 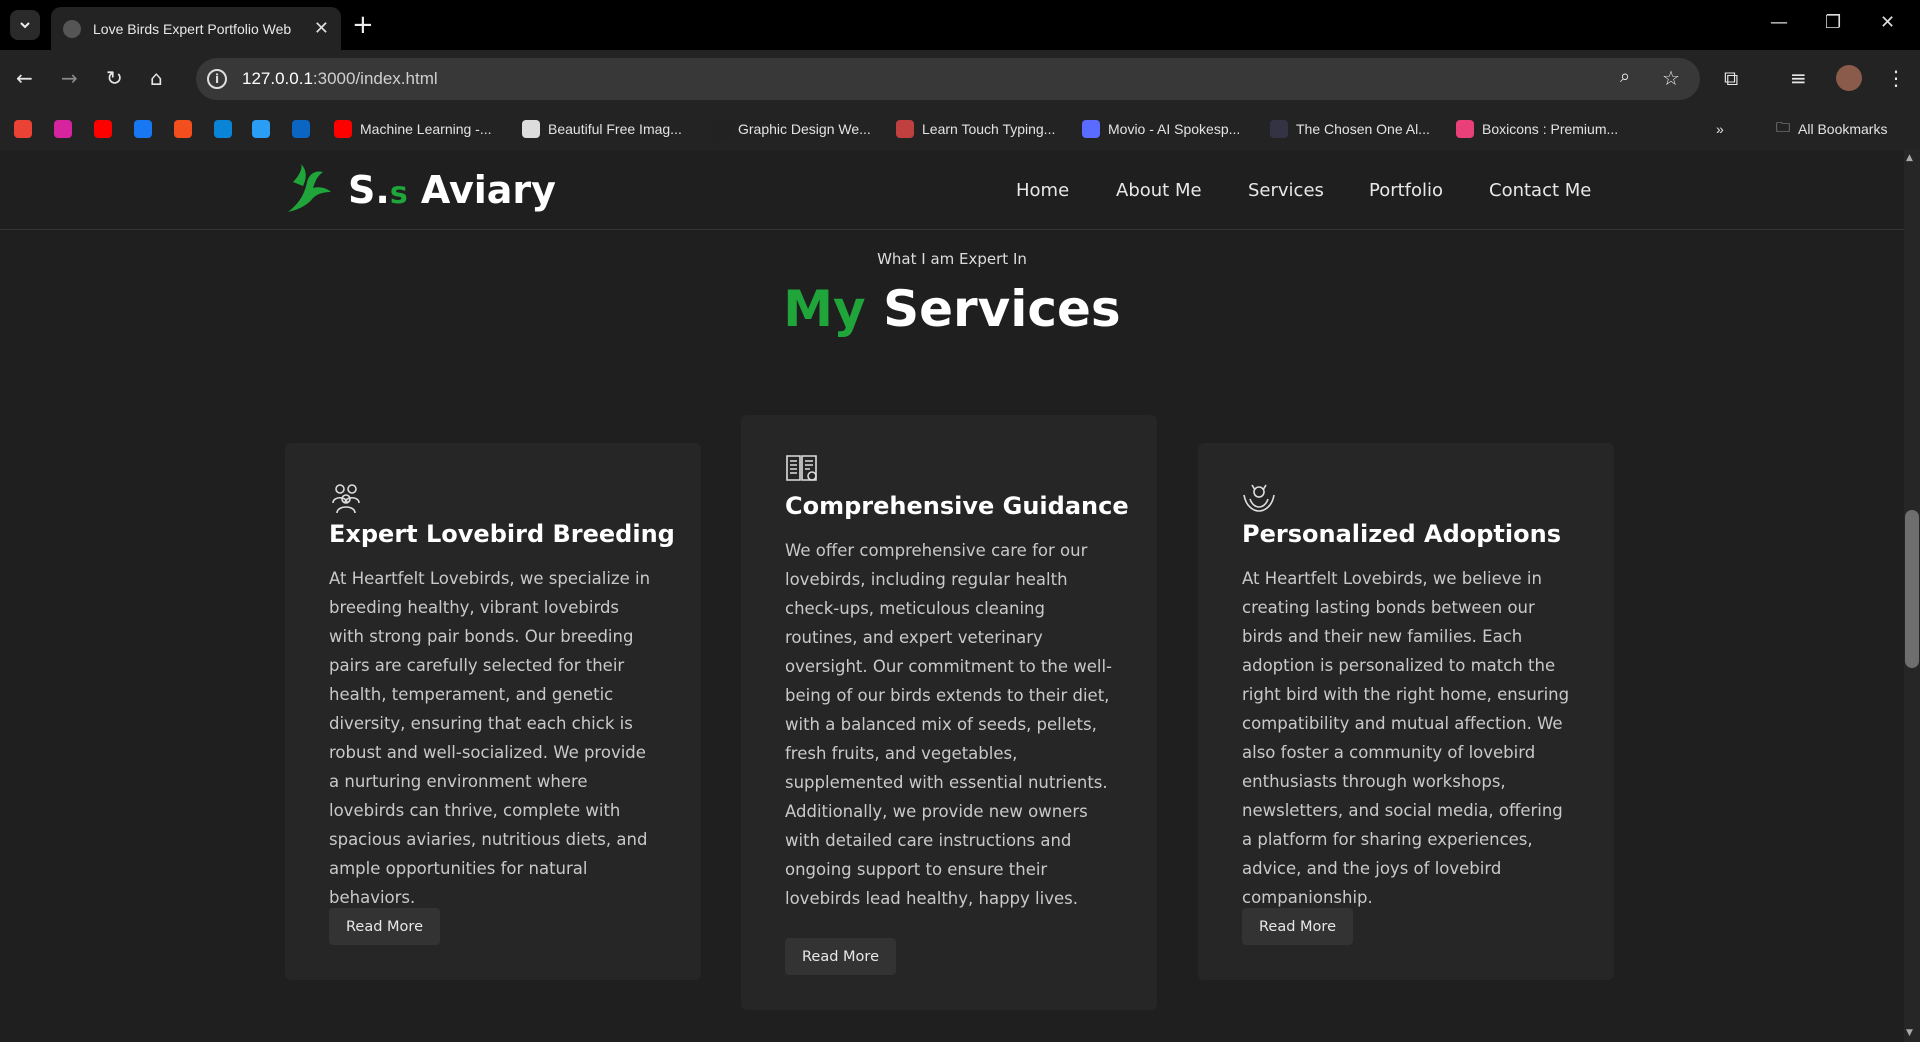 I want to click on facebook-icon, so click(x=143, y=129).